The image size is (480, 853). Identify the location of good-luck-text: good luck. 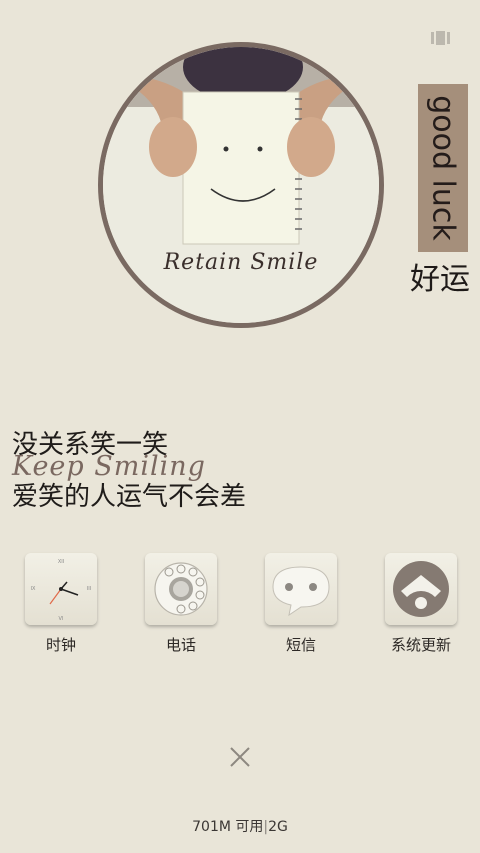
(443, 168).